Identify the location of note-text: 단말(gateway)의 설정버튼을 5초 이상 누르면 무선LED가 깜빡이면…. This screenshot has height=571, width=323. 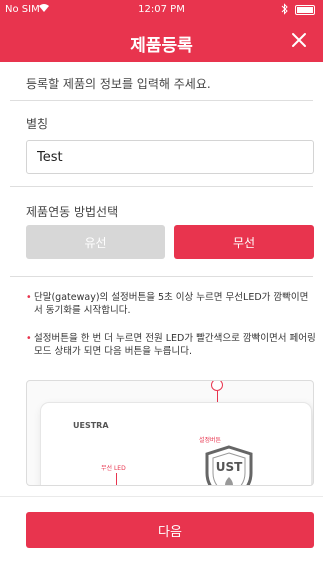
(171, 304).